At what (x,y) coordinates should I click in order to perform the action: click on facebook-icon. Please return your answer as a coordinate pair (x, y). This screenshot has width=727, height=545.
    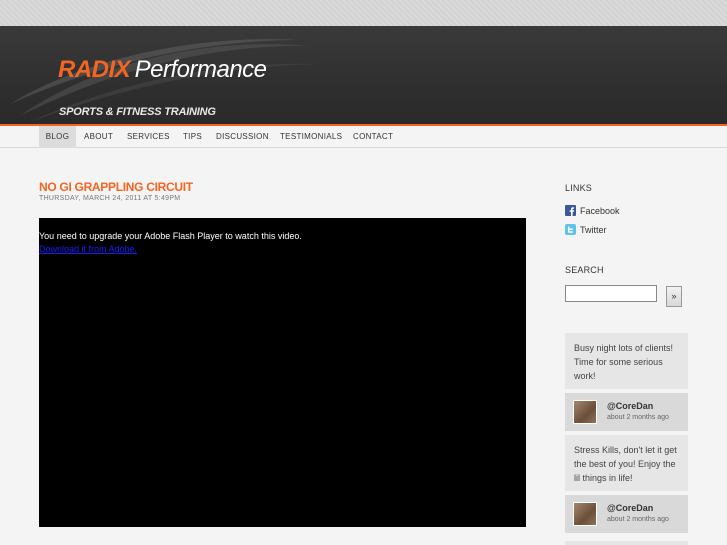
    Looking at the image, I should click on (570, 210).